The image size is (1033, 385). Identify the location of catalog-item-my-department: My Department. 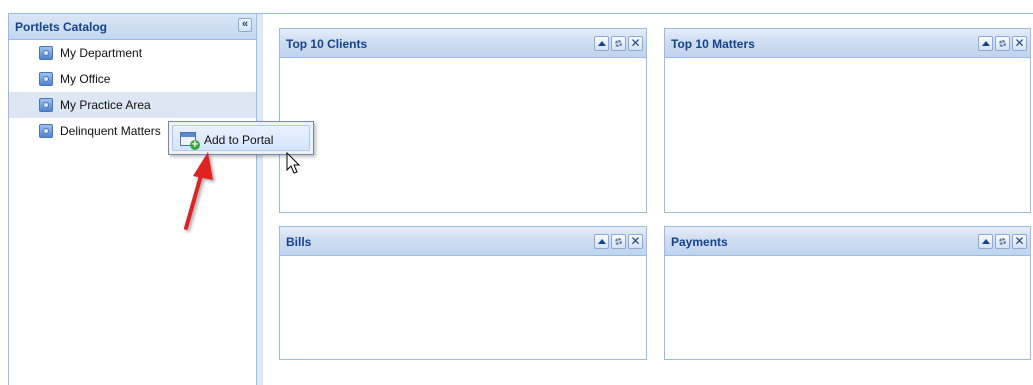
(132, 53).